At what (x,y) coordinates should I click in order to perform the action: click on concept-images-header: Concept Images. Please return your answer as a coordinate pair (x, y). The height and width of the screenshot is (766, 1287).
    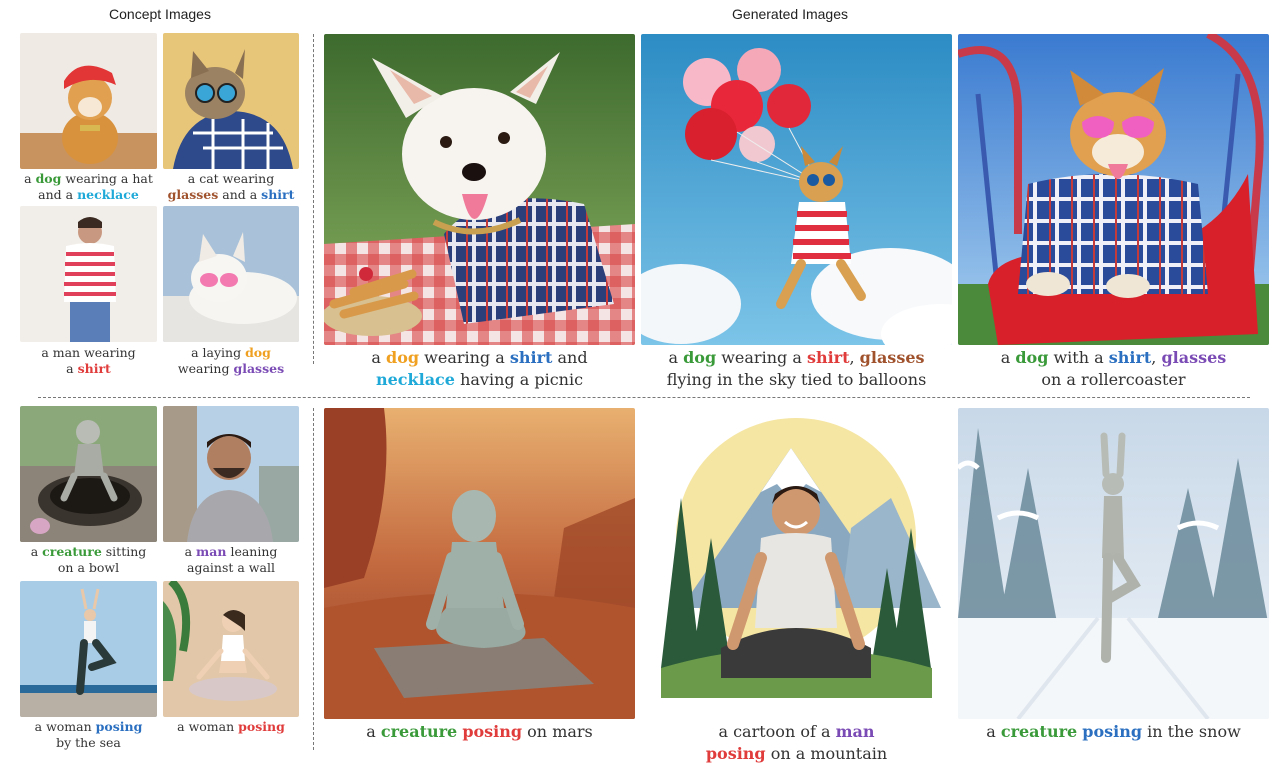
    Looking at the image, I should click on (160, 14).